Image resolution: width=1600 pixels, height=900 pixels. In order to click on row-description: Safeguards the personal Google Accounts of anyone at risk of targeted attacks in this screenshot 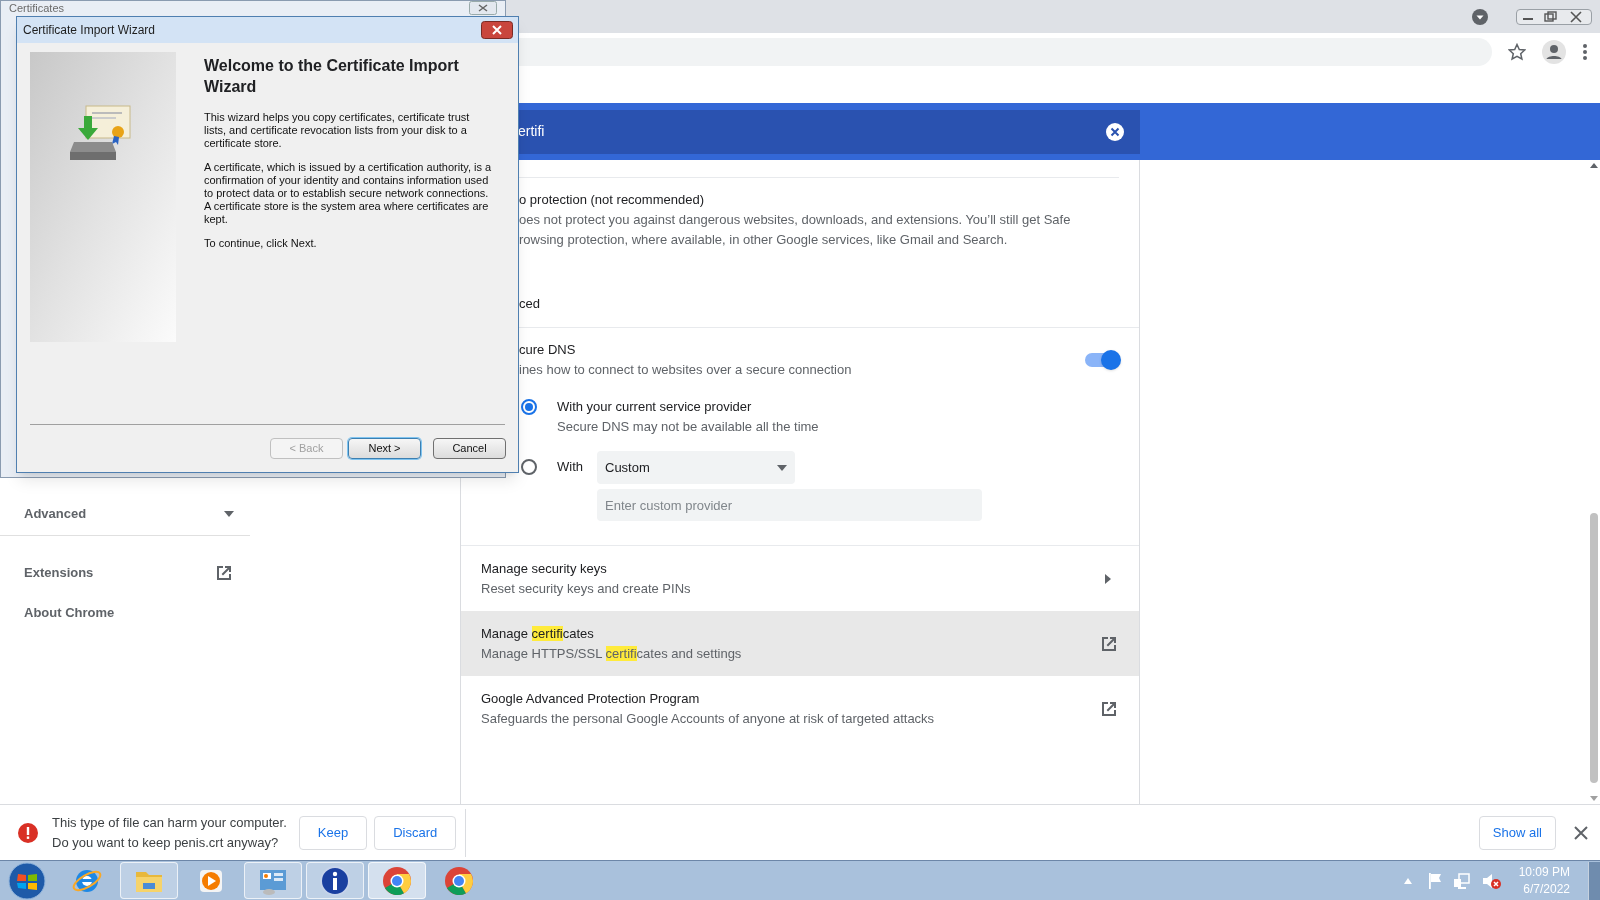, I will do `click(708, 718)`.